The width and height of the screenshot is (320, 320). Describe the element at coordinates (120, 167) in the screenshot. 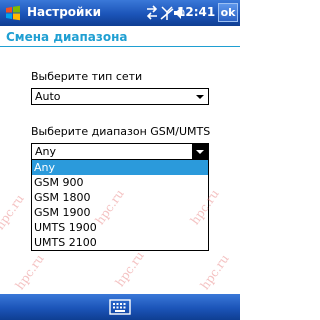

I see `band-option-any: Any` at that location.